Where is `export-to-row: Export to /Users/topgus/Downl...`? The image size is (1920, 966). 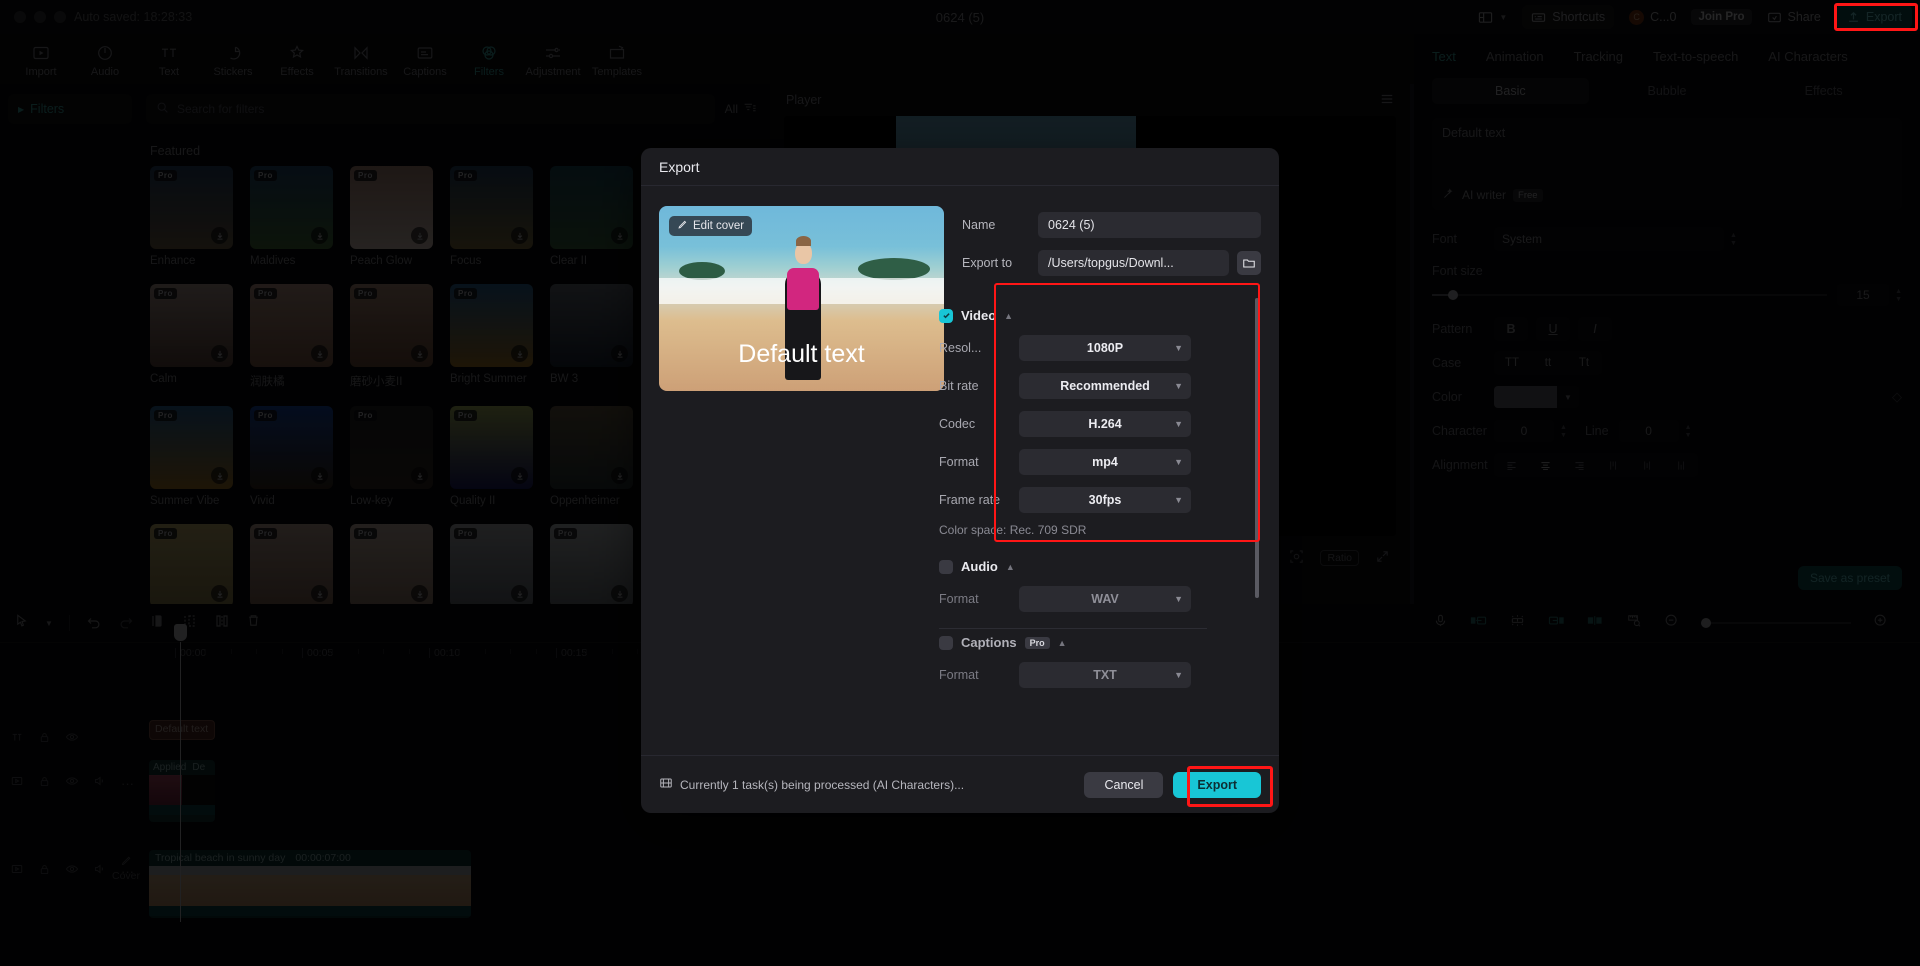 export-to-row: Export to /Users/topgus/Downl... is located at coordinates (1111, 263).